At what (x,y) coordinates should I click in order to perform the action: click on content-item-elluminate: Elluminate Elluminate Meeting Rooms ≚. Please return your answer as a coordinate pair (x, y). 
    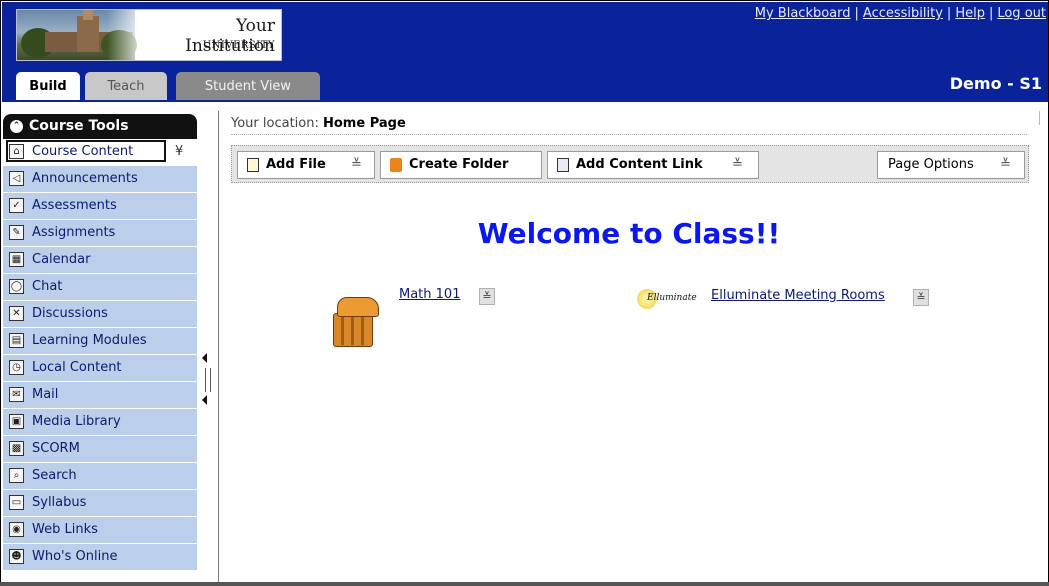
    Looking at the image, I should click on (787, 302).